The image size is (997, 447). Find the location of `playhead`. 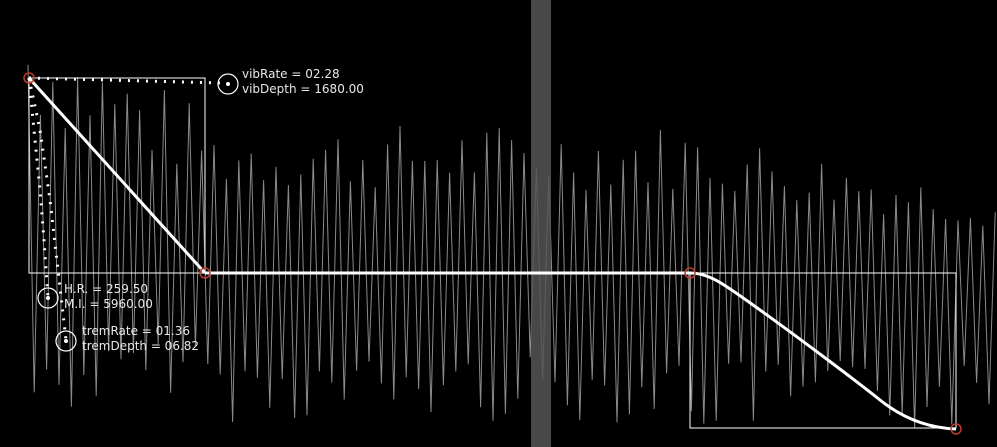

playhead is located at coordinates (541, 223).